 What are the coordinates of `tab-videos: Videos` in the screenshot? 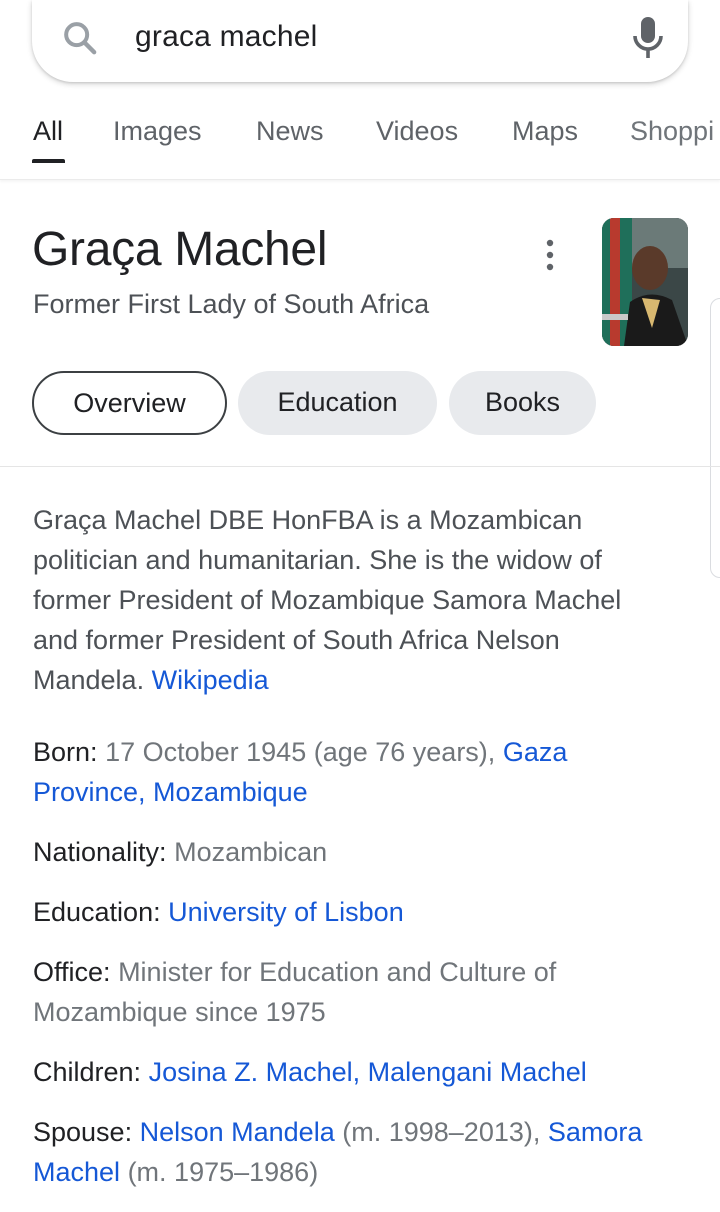 It's located at (417, 131).